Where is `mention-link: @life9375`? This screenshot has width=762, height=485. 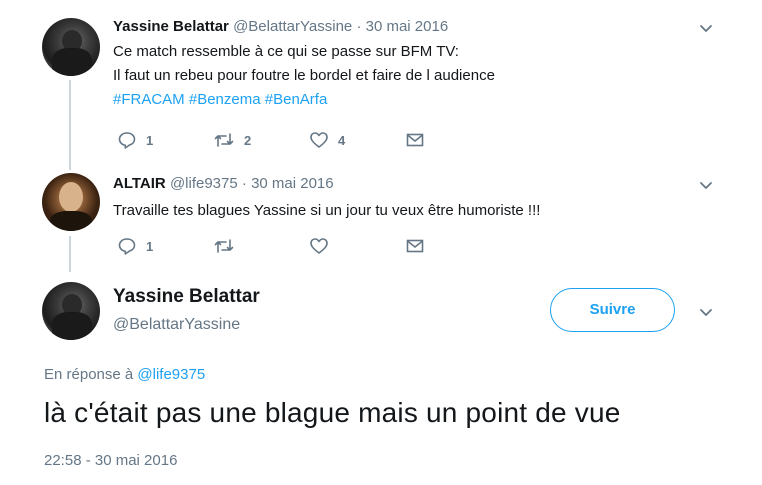 mention-link: @life9375 is located at coordinates (171, 374).